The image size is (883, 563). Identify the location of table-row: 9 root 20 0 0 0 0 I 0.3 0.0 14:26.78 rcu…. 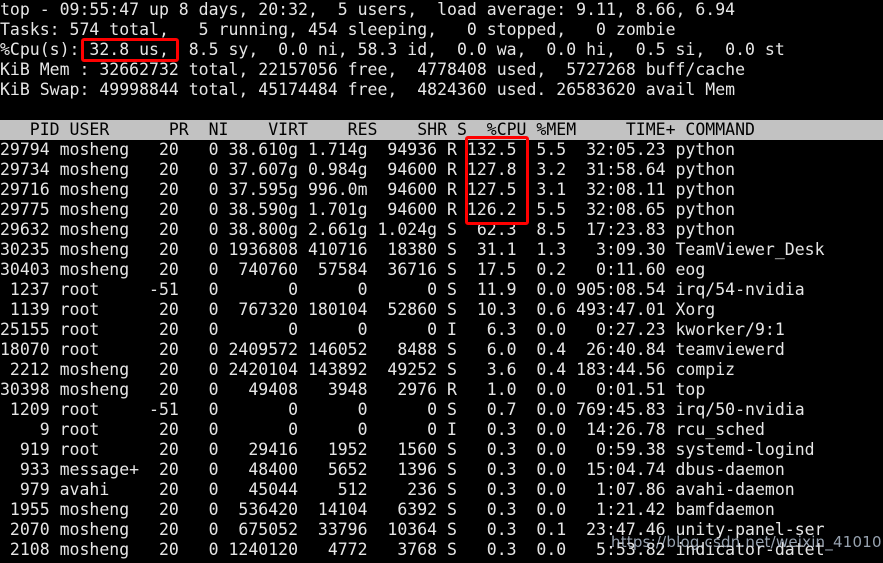
(382, 429).